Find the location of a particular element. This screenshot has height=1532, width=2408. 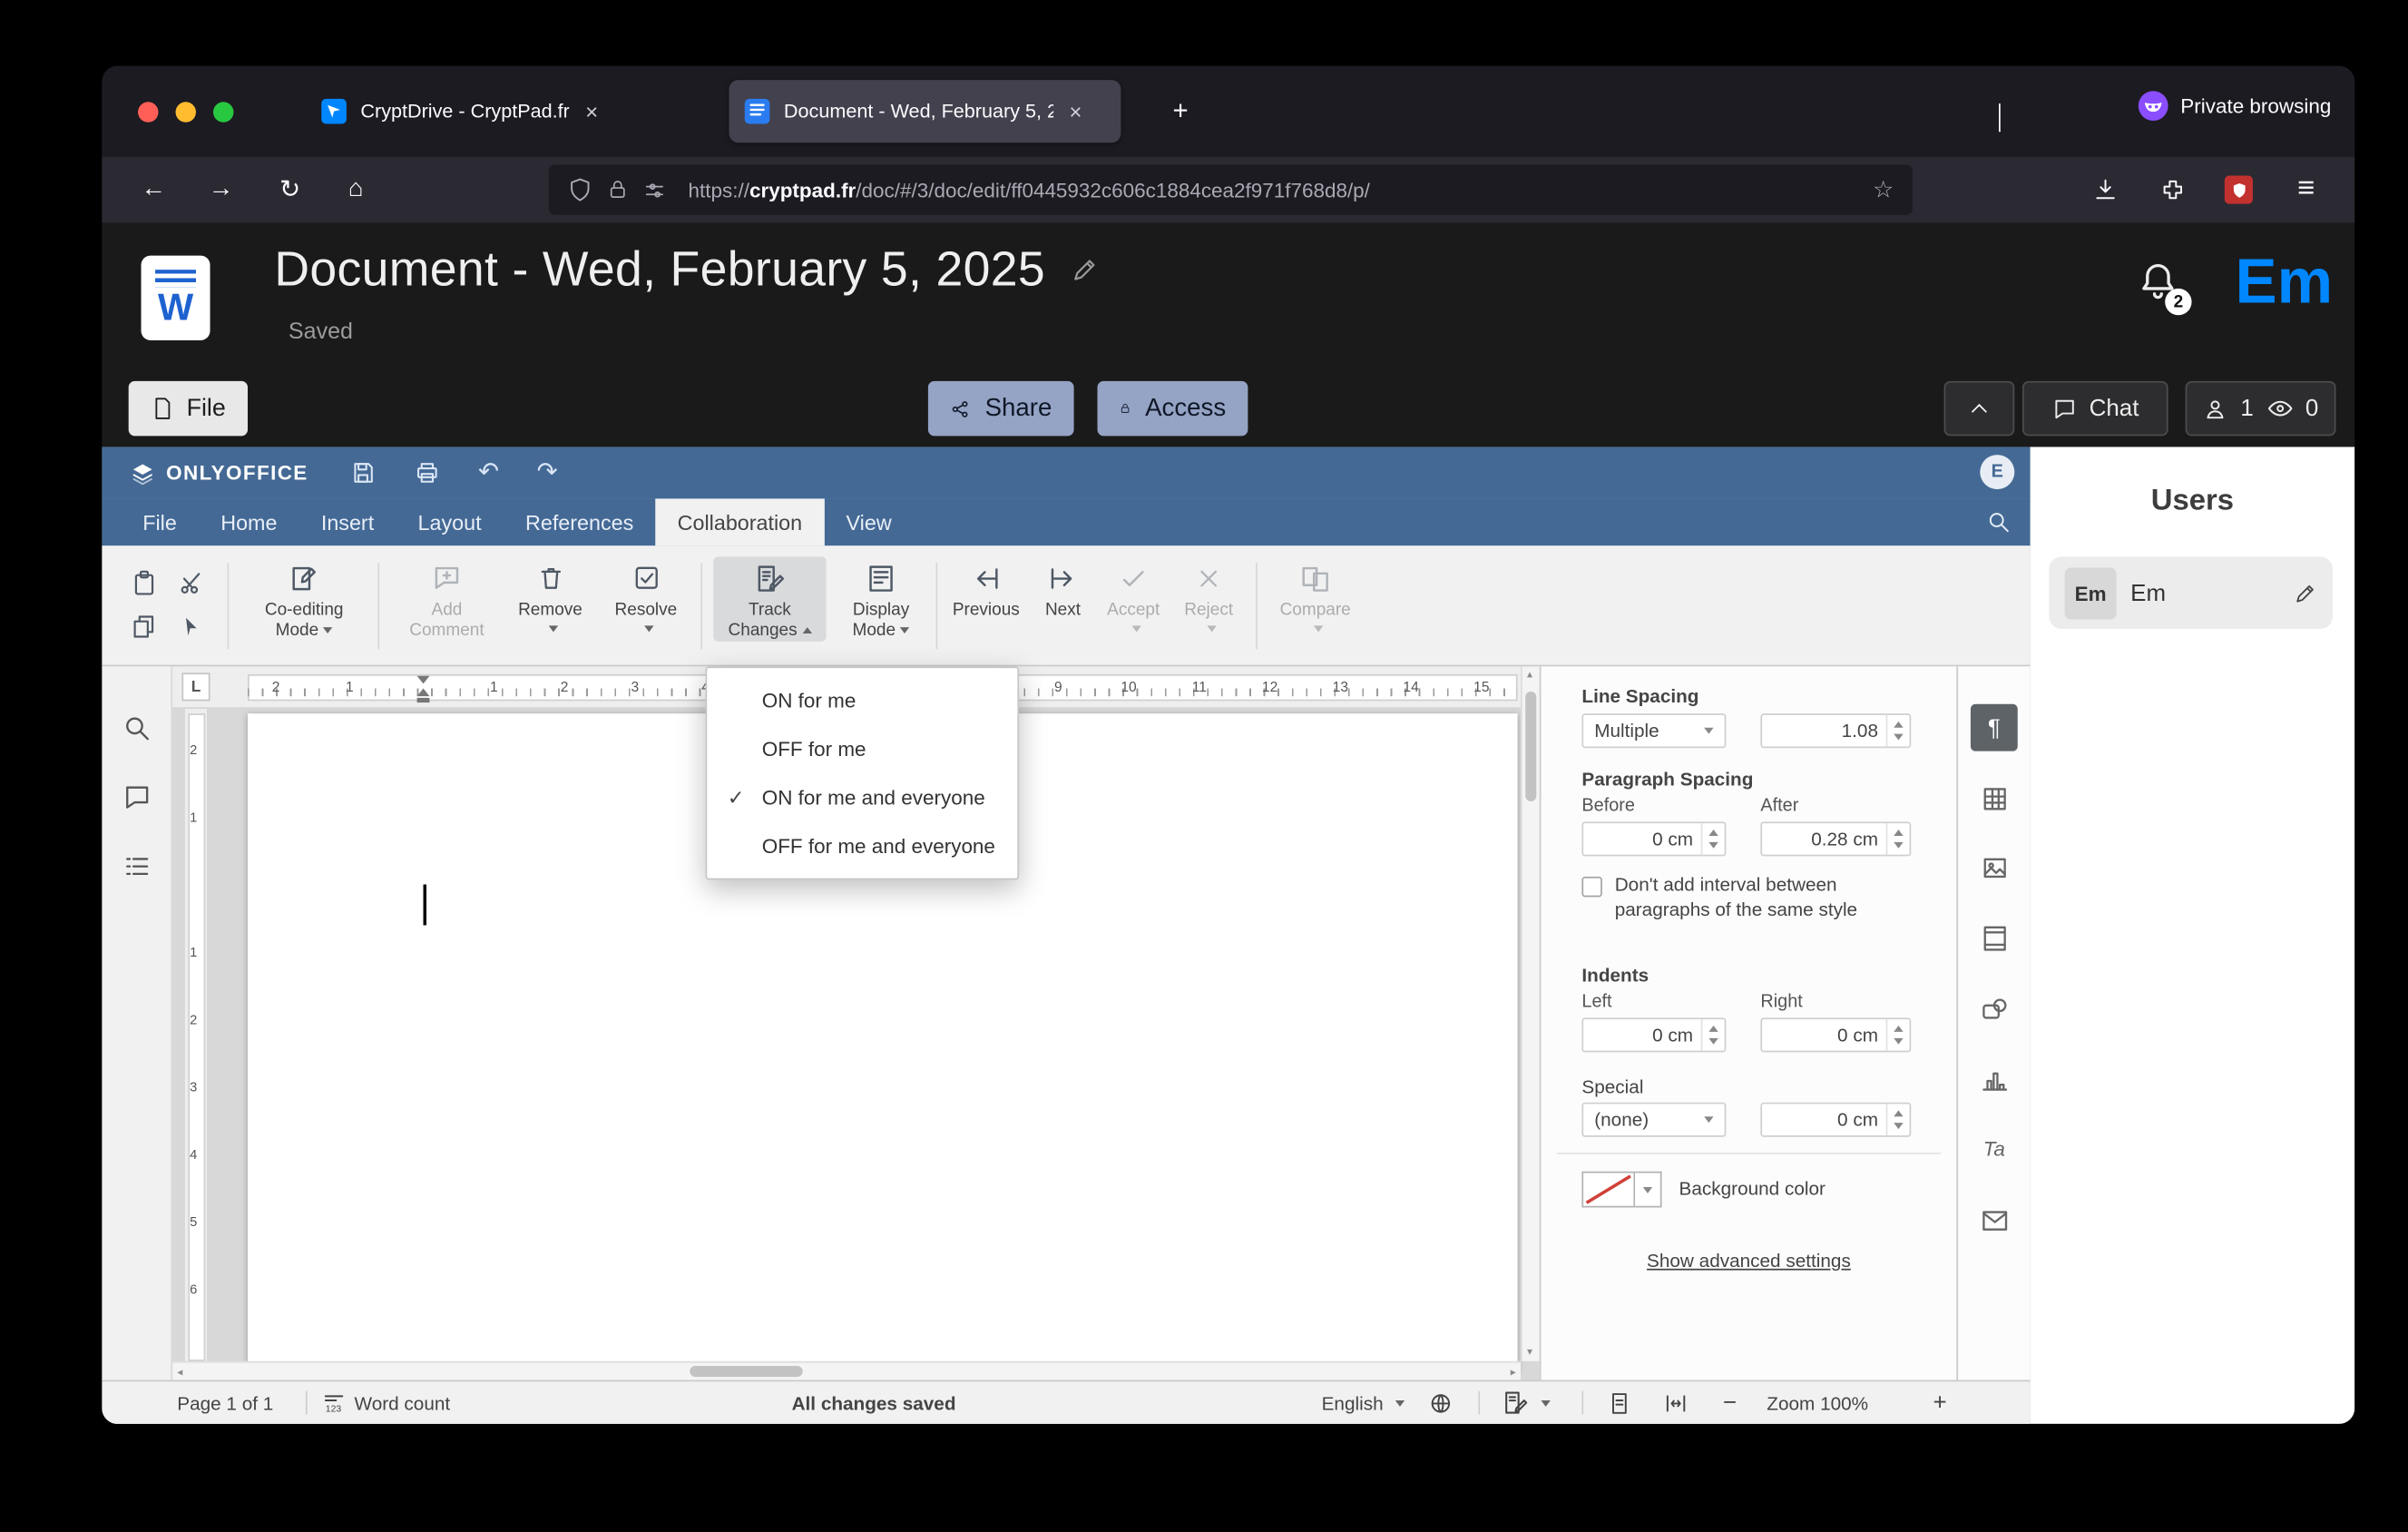

special-spinner: 0 cm is located at coordinates (1836, 1119).